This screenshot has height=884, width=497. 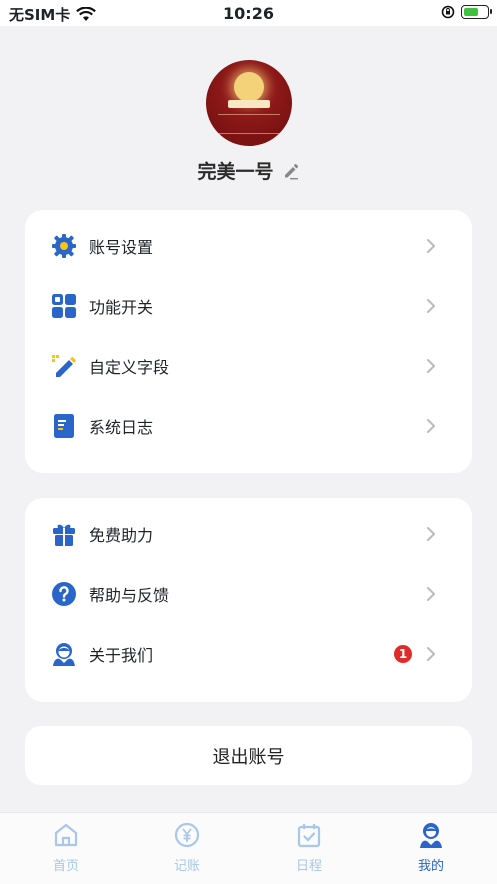 I want to click on menu-item-about-us: 关于我们 1, so click(x=248, y=654).